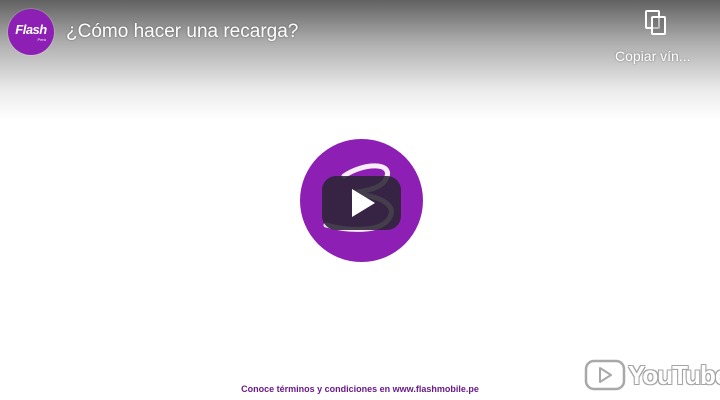 This screenshot has width=720, height=400. I want to click on channel-logo-text: Flash, so click(31, 29).